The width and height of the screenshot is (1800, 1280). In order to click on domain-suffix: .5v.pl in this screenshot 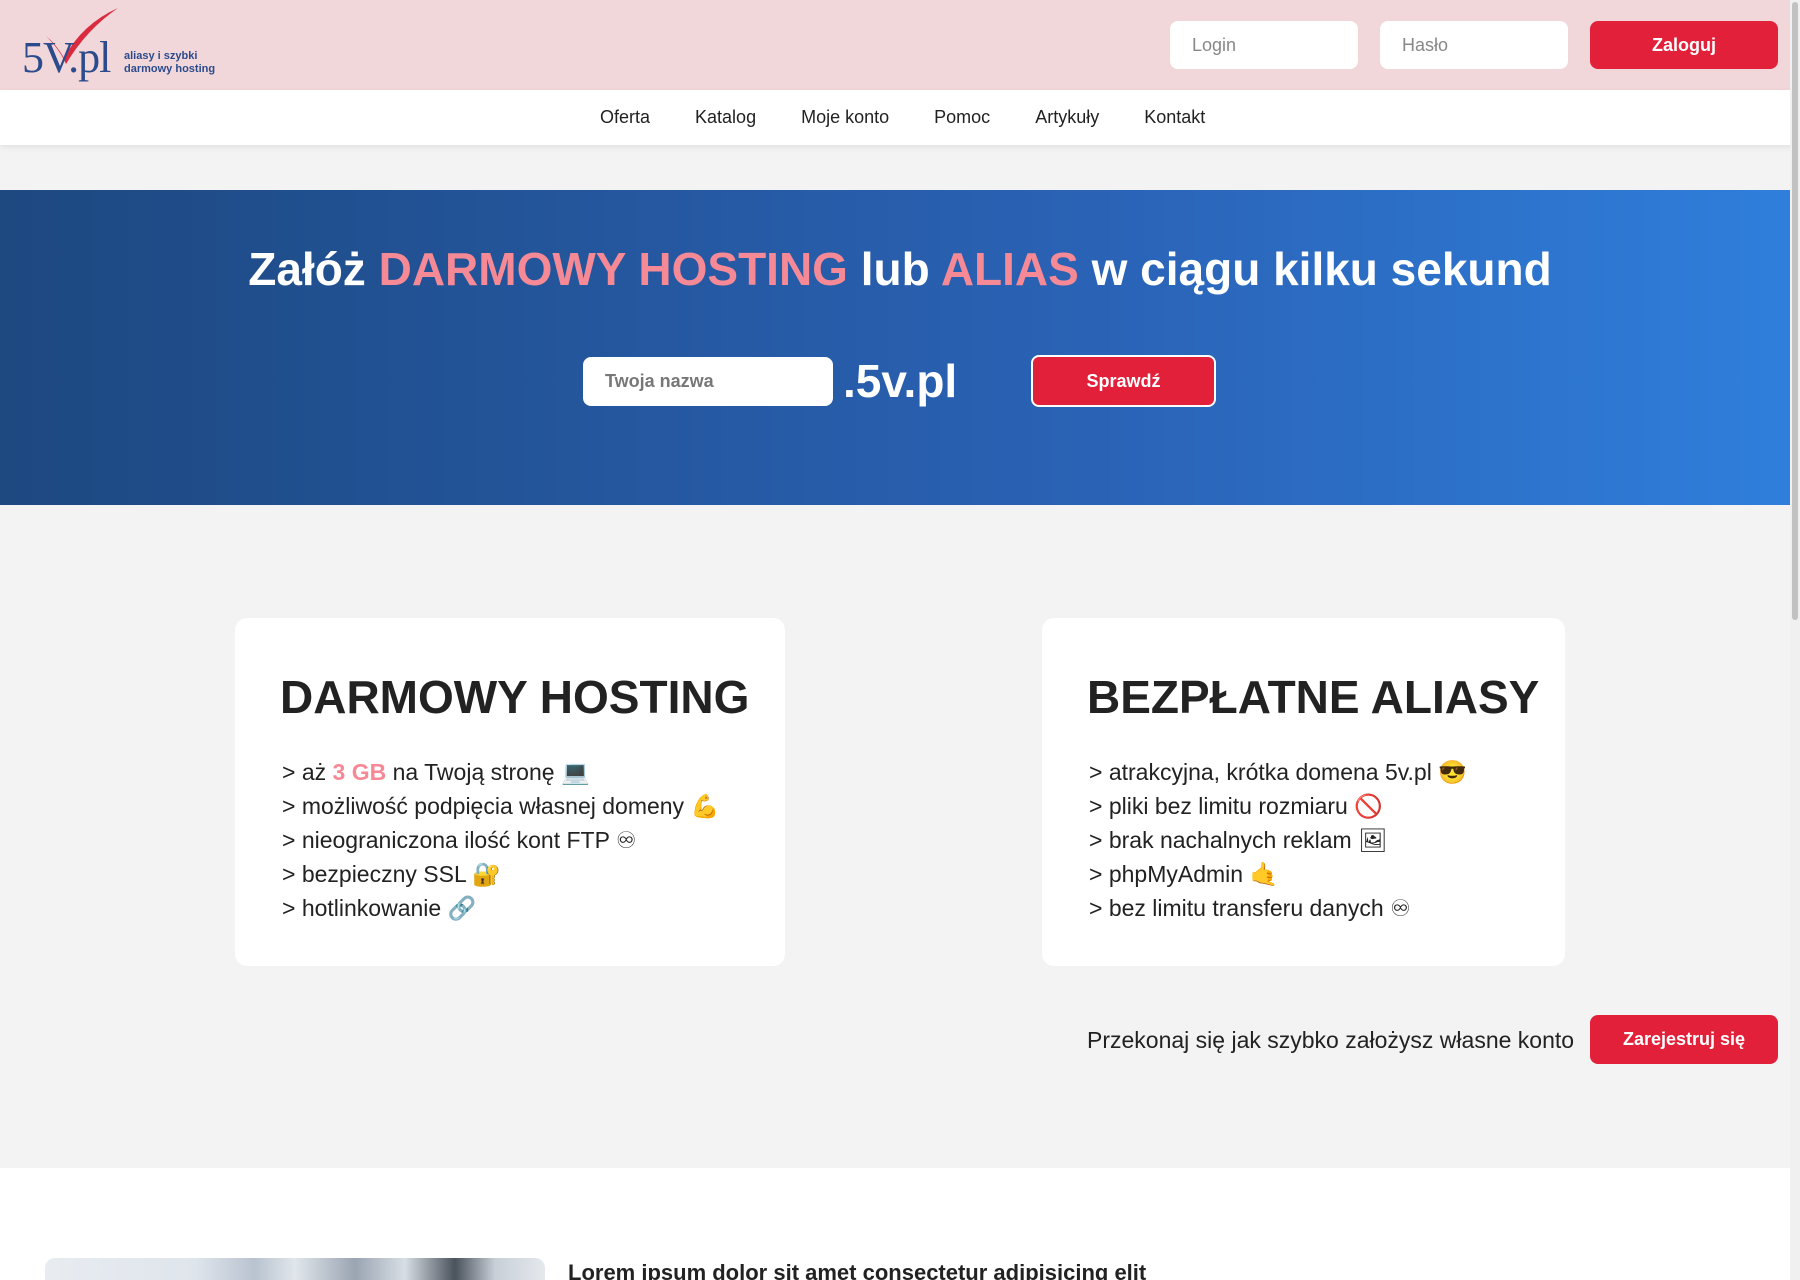, I will do `click(900, 381)`.